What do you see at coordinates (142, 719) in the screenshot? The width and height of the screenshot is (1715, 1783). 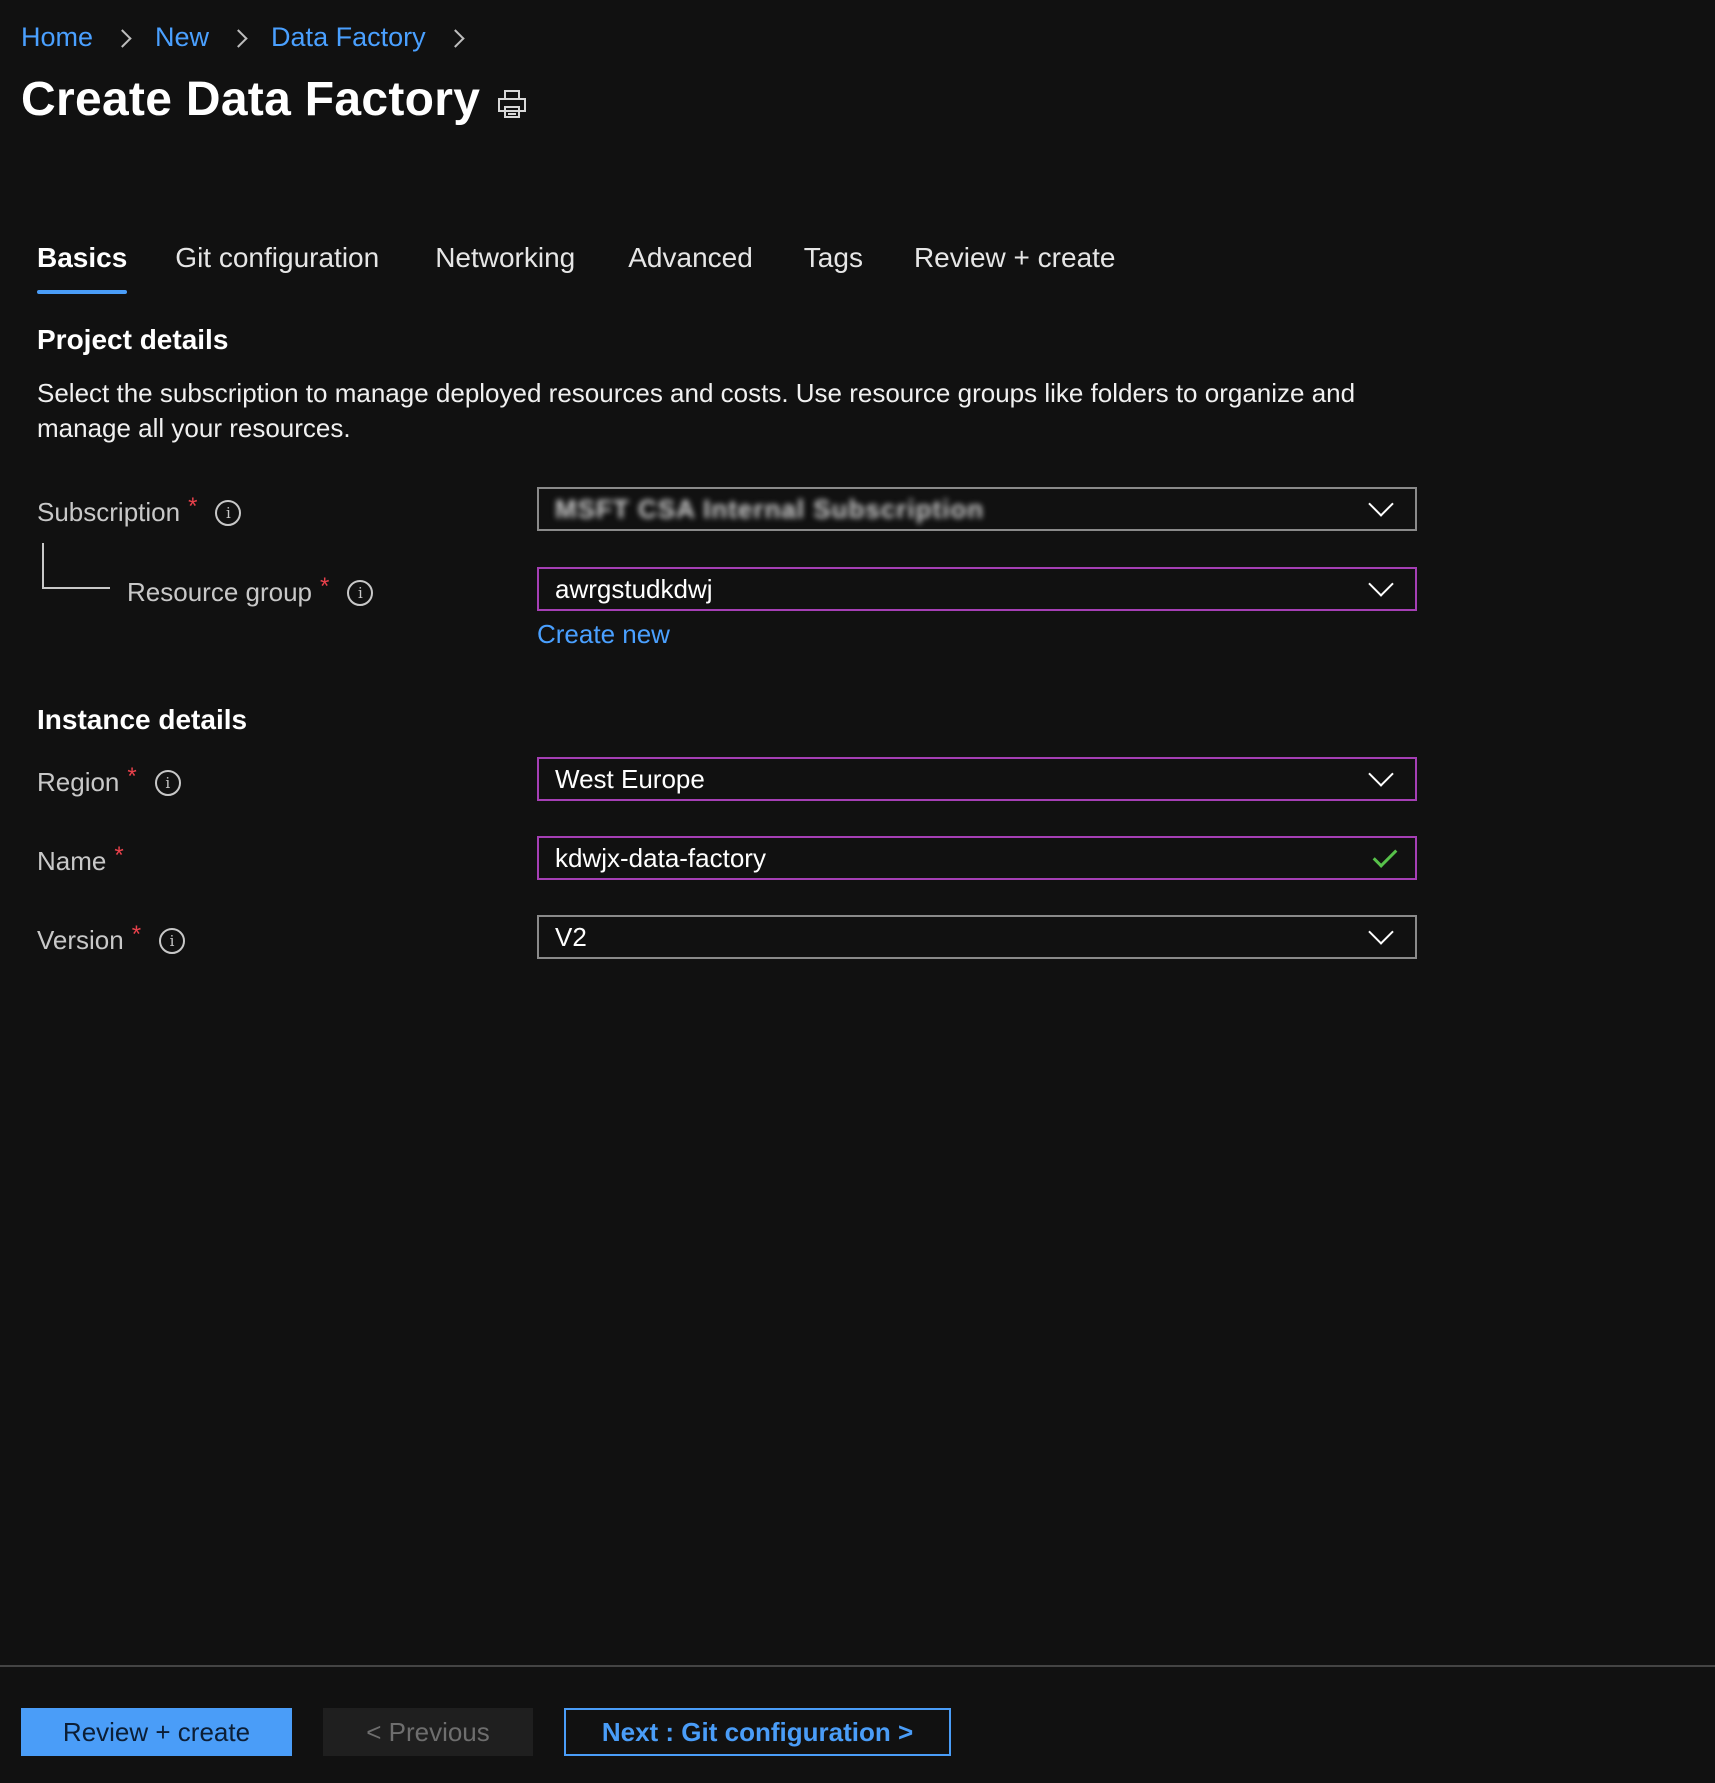 I see `instance-details-heading: Instance details` at bounding box center [142, 719].